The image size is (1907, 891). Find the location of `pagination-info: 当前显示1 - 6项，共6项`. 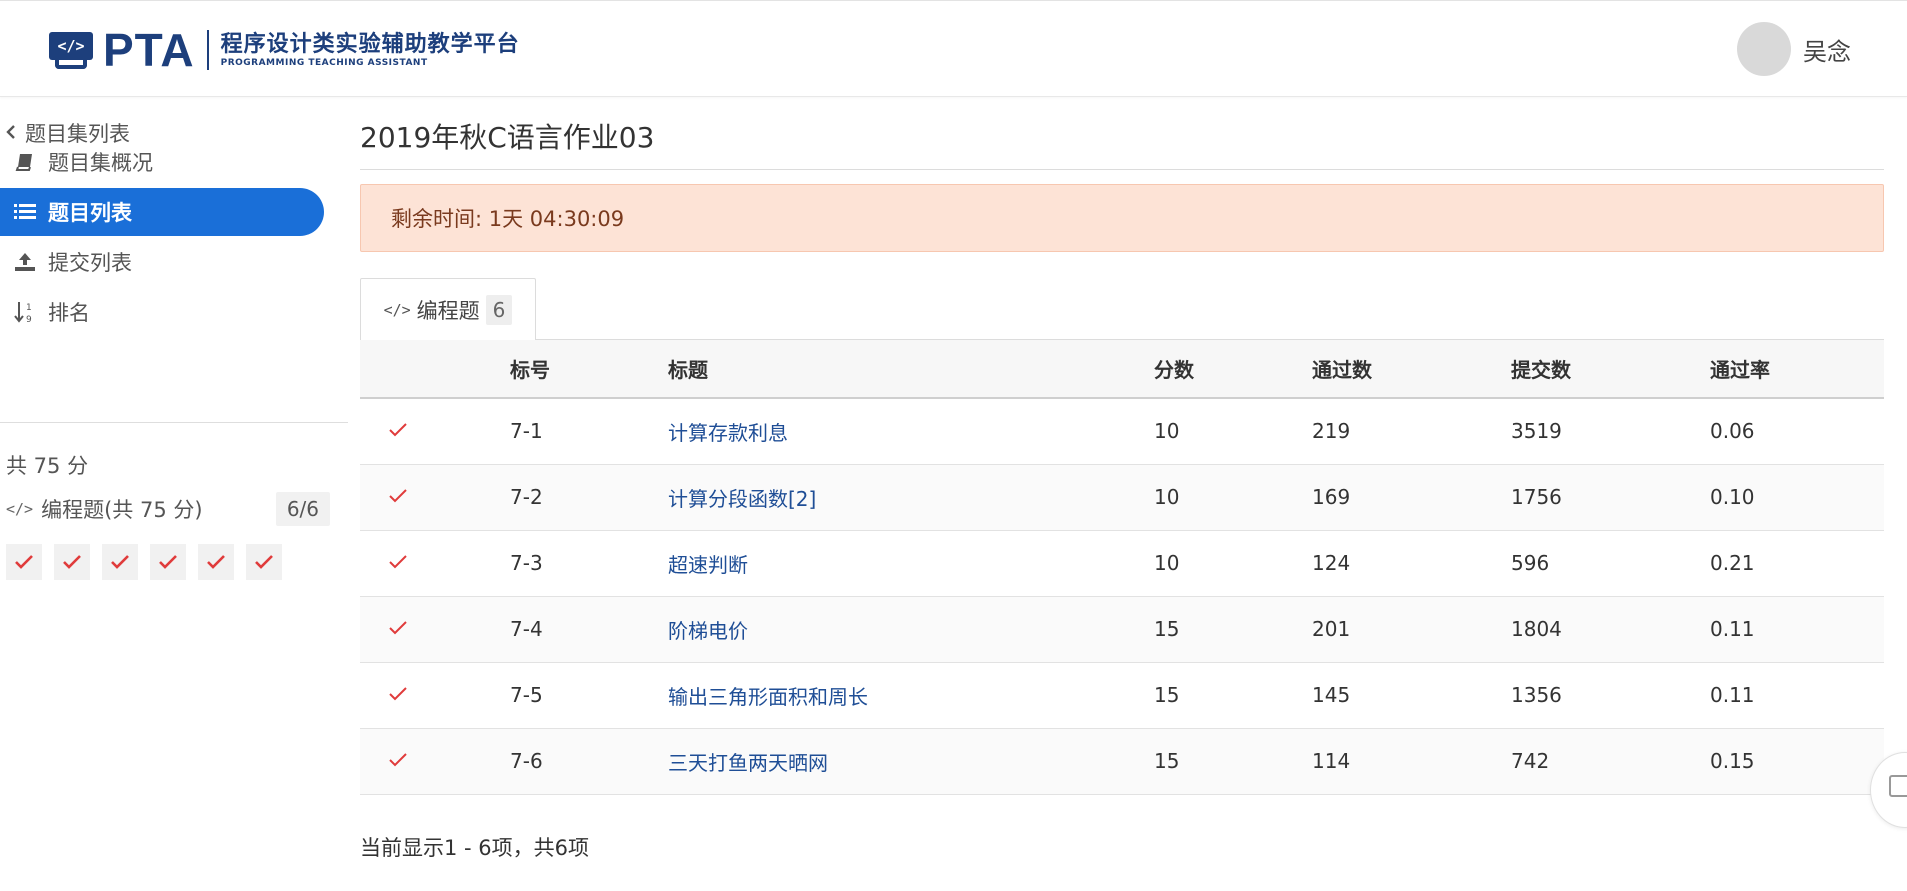

pagination-info: 当前显示1 - 6项，共6项 is located at coordinates (475, 848).